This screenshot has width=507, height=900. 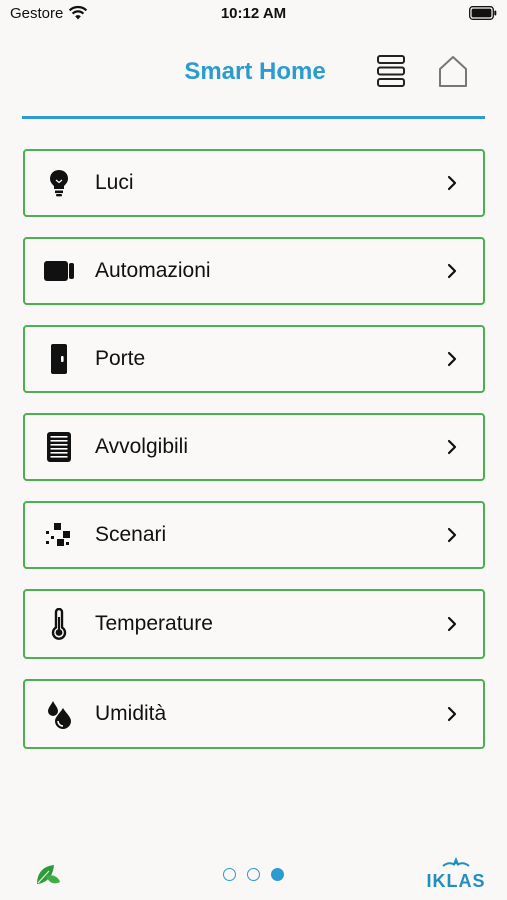 I want to click on status-bar: Gestore 10:12 AM, so click(x=253, y=15).